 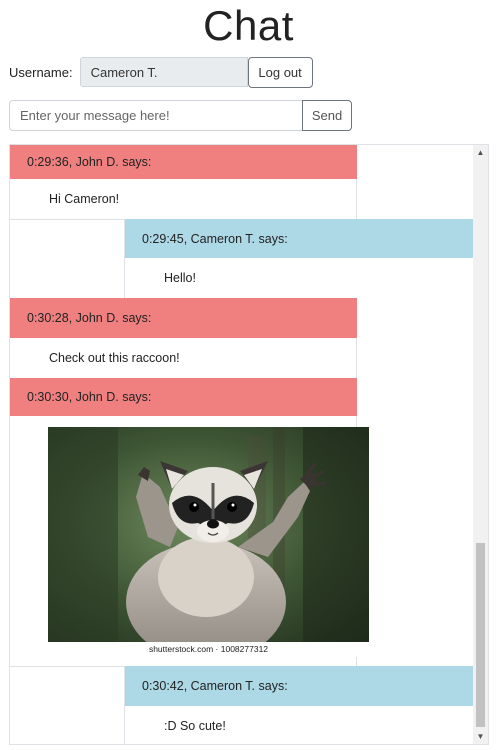 I want to click on username-row: Username: Cameron T. Log out, so click(x=161, y=72).